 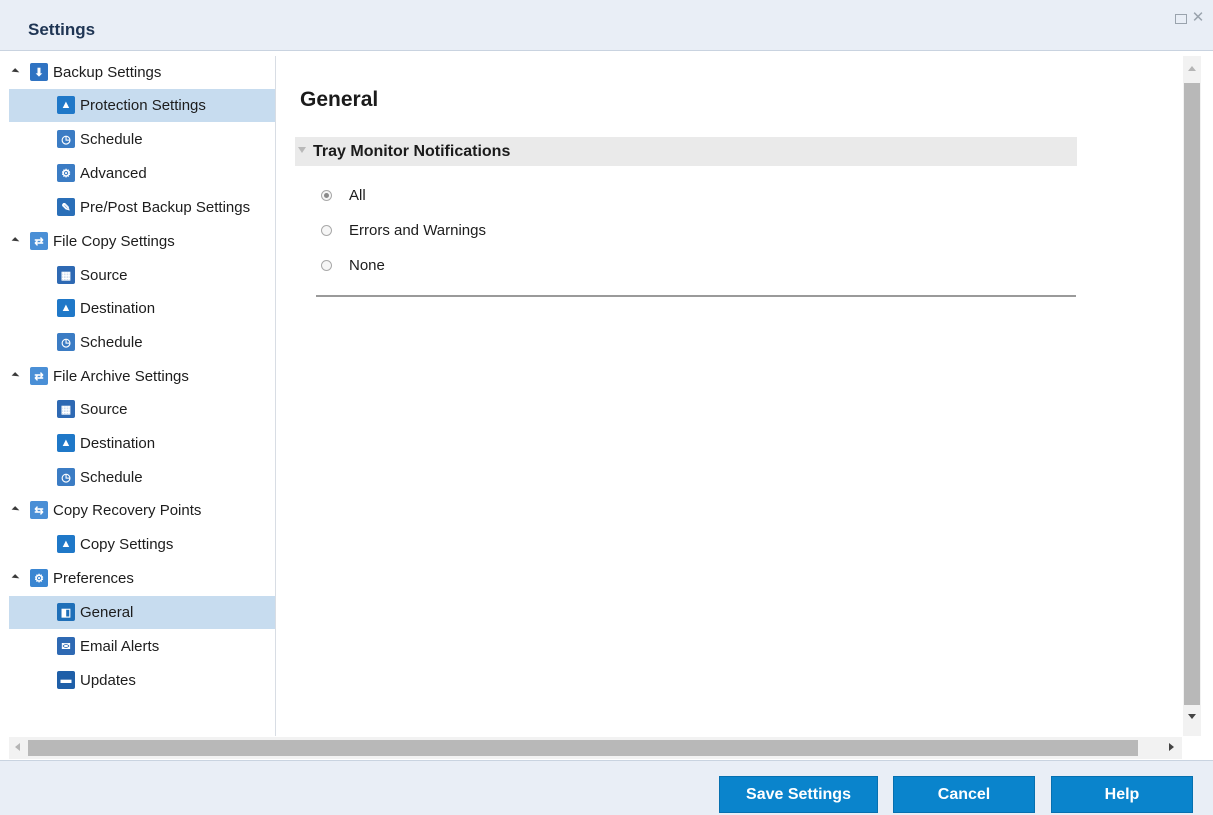 What do you see at coordinates (66, 544) in the screenshot?
I see `copy-settings-icon: ▲` at bounding box center [66, 544].